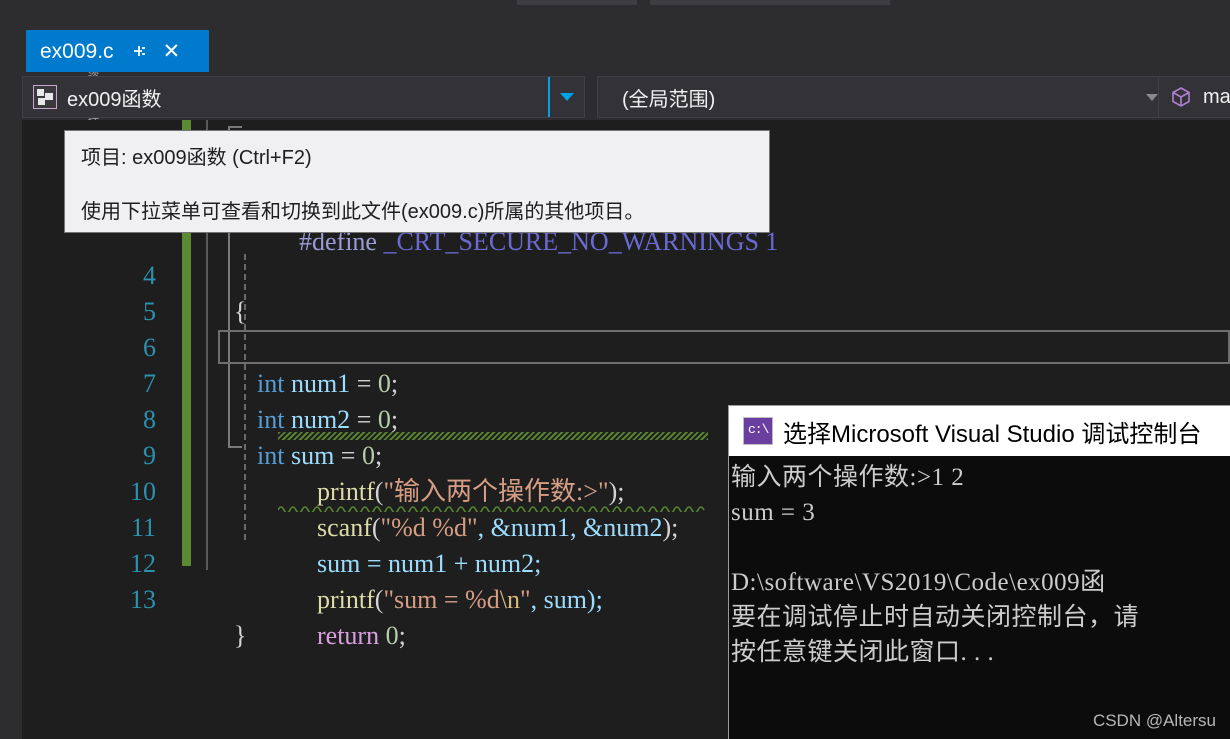  Describe the element at coordinates (509, 599) in the screenshot. I see `escape-token: \n` at that location.